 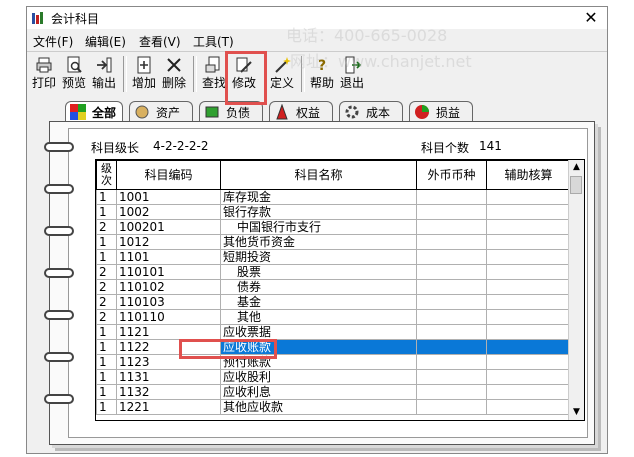 I want to click on header-level: 级次, so click(x=106, y=175).